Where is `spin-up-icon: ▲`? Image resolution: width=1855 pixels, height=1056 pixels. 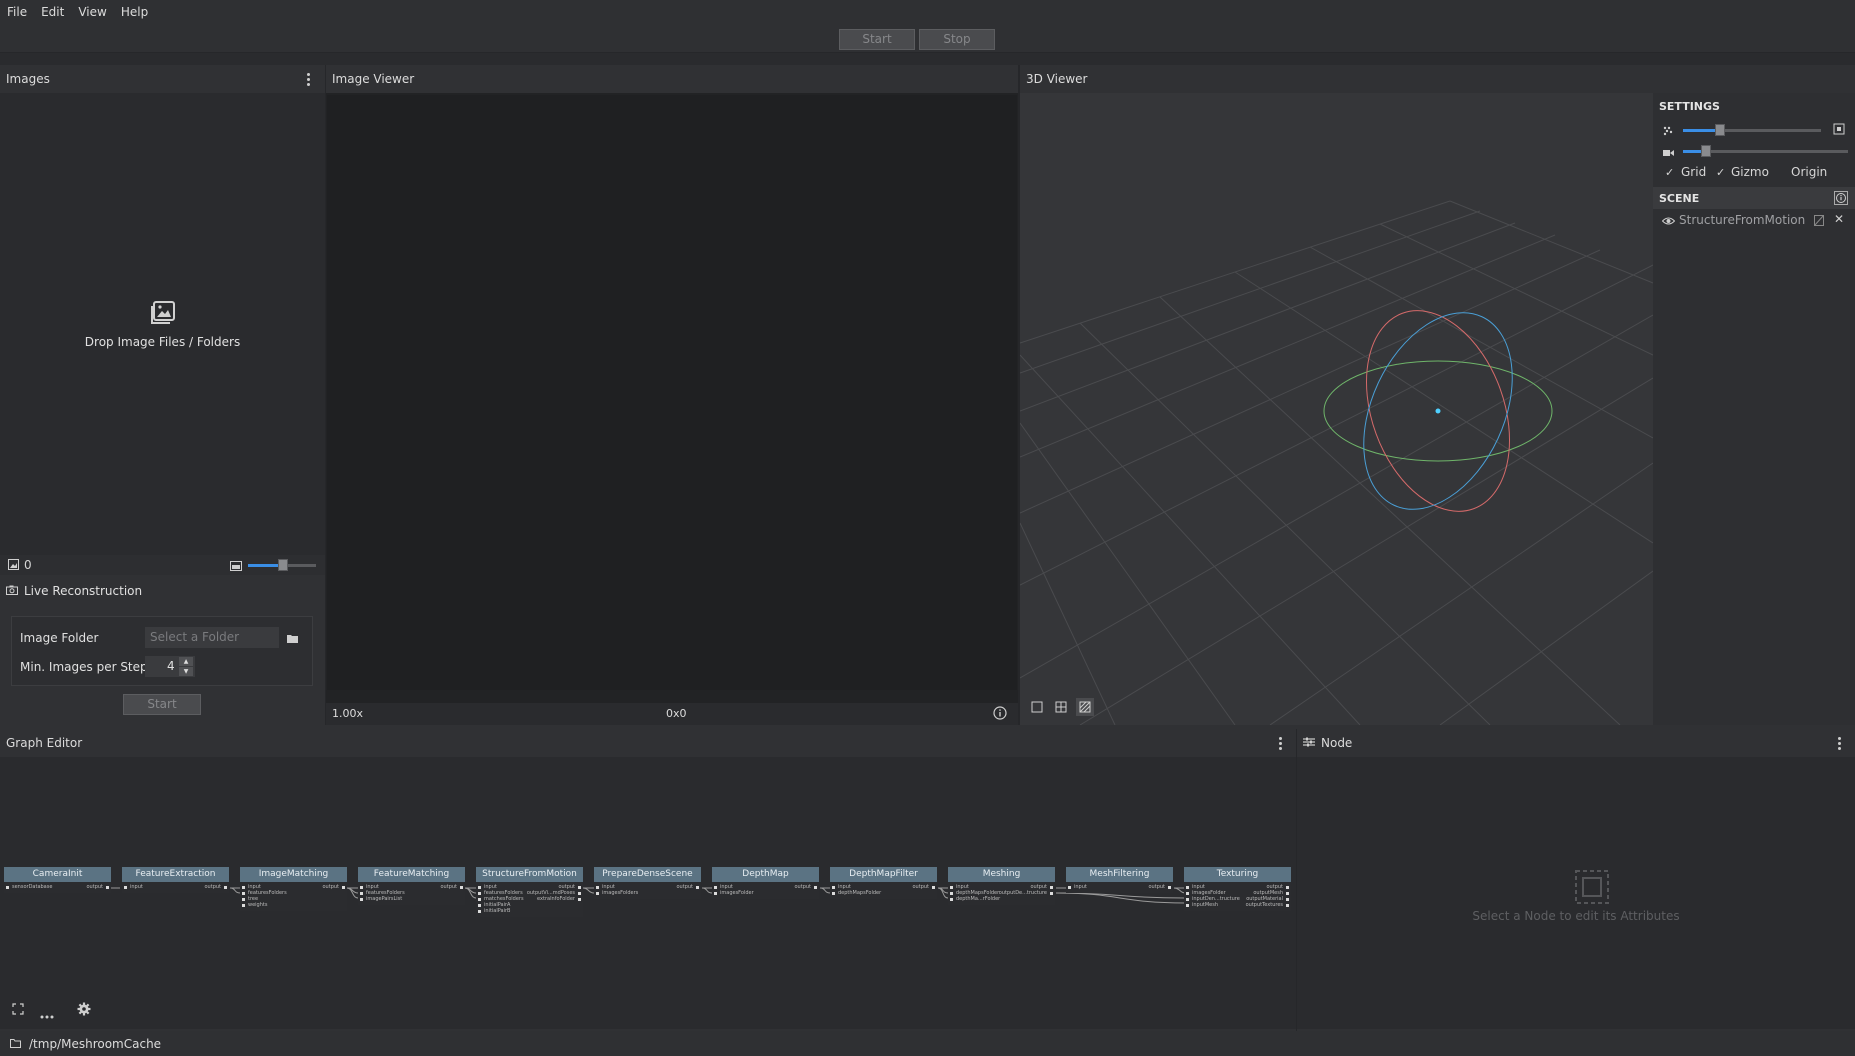
spin-up-icon: ▲ is located at coordinates (186, 661).